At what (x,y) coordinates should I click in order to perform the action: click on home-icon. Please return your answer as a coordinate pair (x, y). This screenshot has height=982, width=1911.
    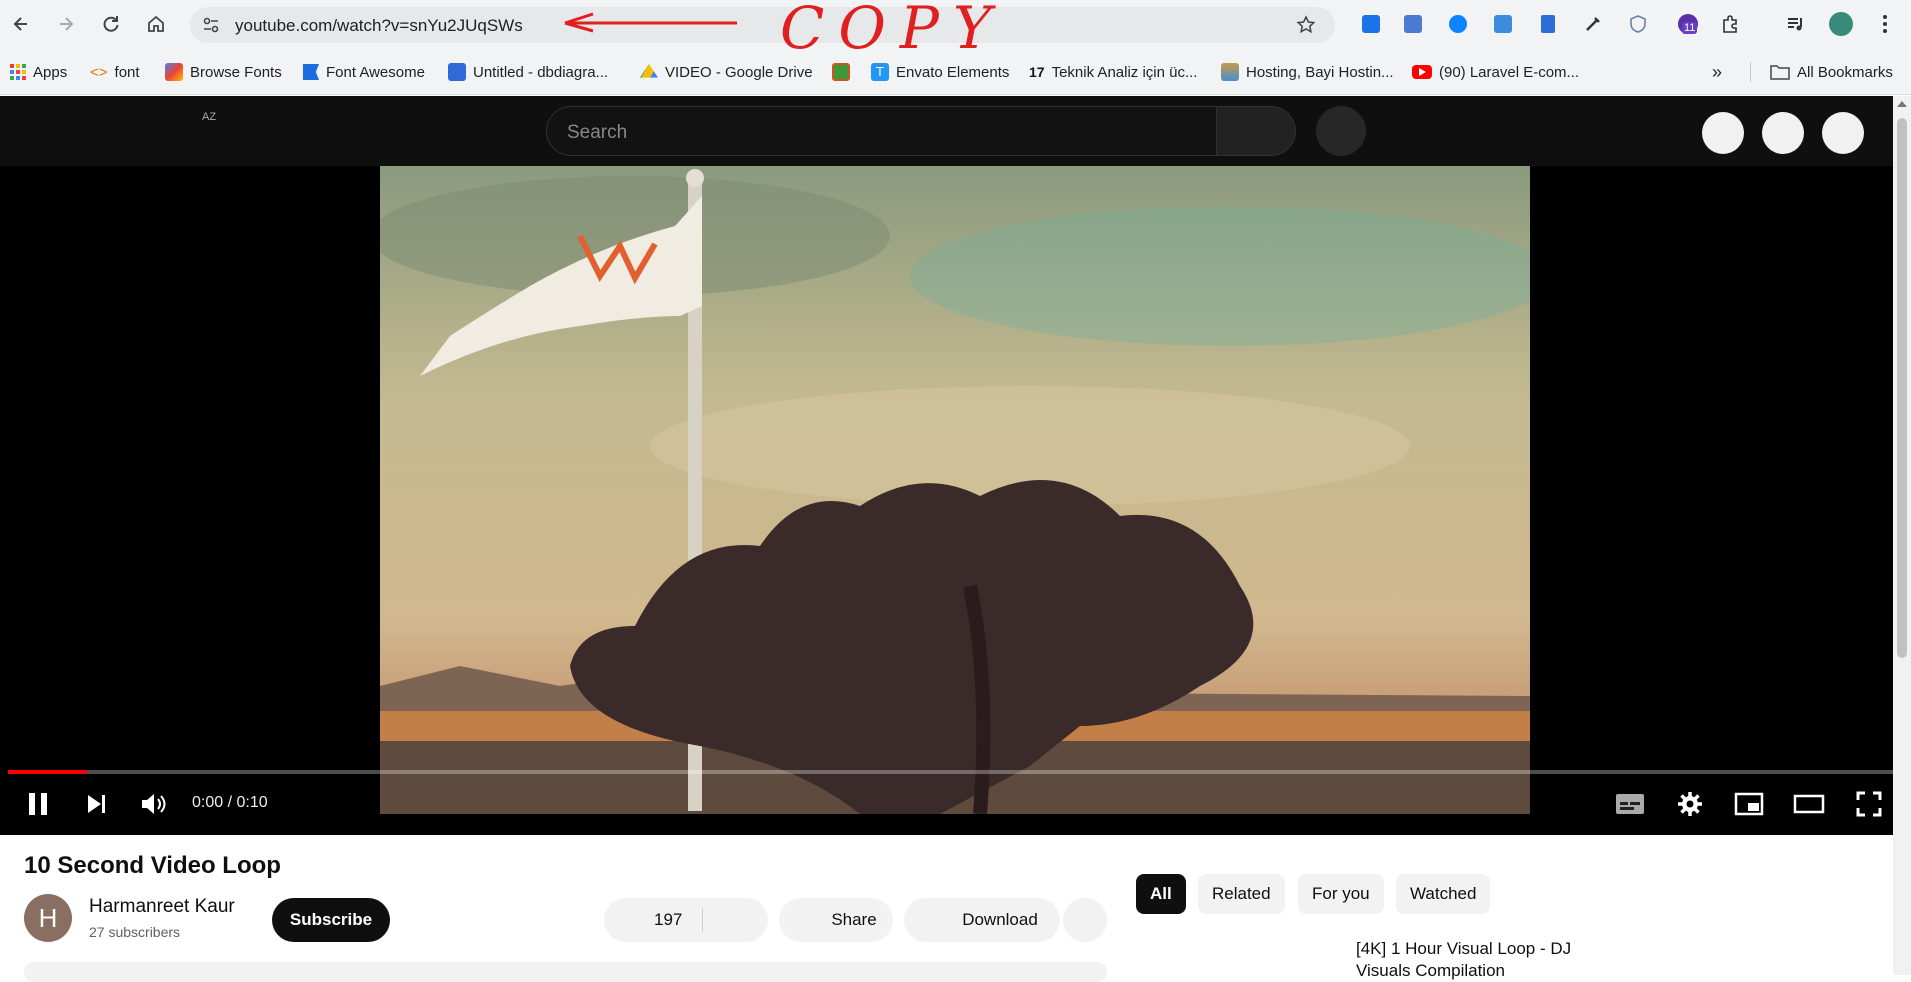
    Looking at the image, I should click on (156, 24).